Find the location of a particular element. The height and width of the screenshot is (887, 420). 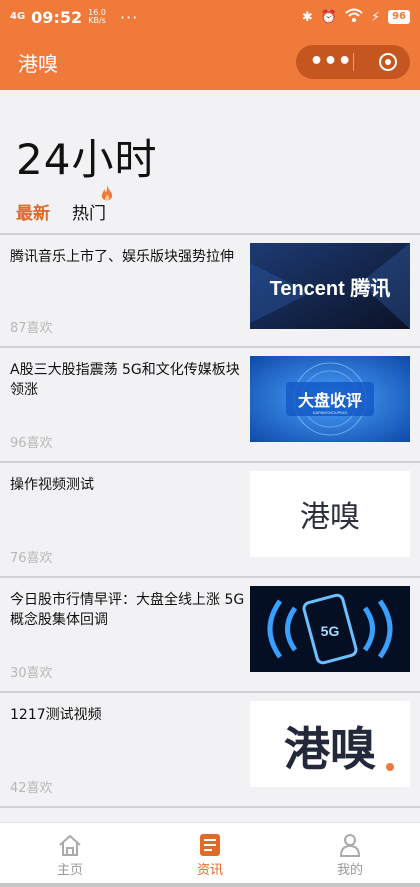

battery-indicator: 96 is located at coordinates (399, 17).